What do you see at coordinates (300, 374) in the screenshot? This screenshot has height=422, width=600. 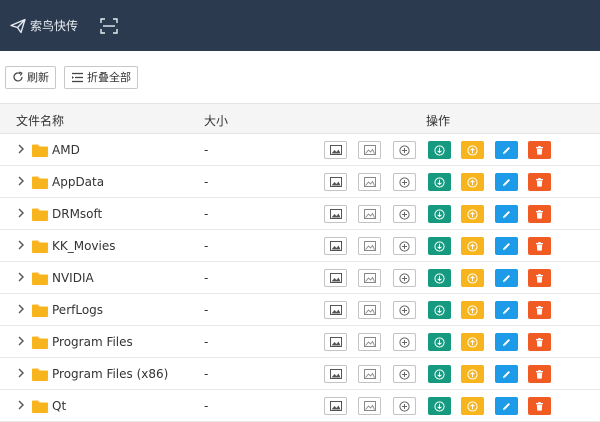 I see `table-row: Program Files (x86) -` at bounding box center [300, 374].